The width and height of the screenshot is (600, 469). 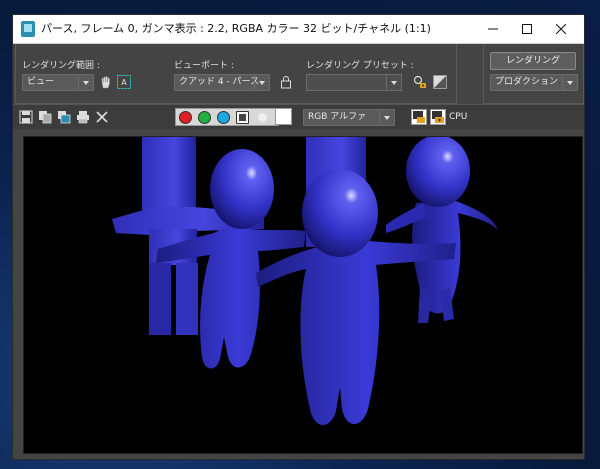 I want to click on minimize-button, so click(x=493, y=29).